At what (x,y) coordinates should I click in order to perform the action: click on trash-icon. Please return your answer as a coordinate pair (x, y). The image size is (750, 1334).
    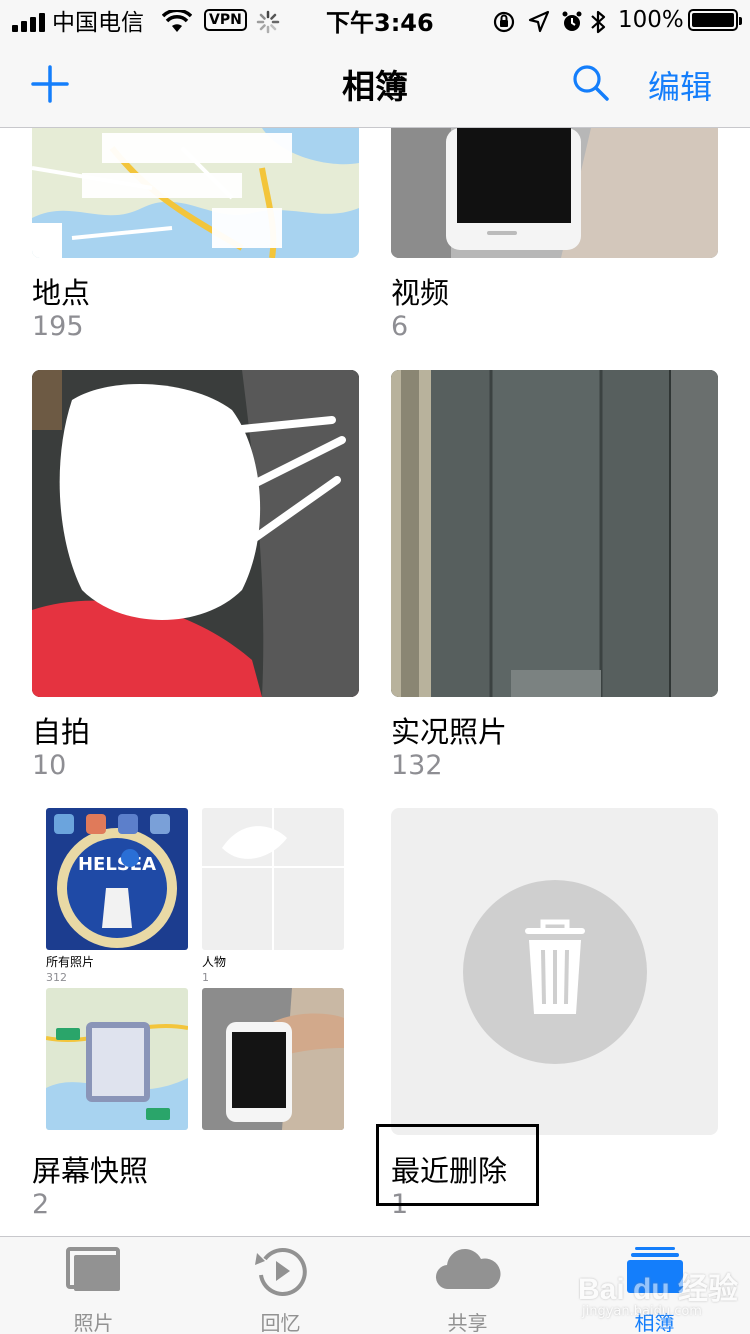
    Looking at the image, I should click on (555, 972).